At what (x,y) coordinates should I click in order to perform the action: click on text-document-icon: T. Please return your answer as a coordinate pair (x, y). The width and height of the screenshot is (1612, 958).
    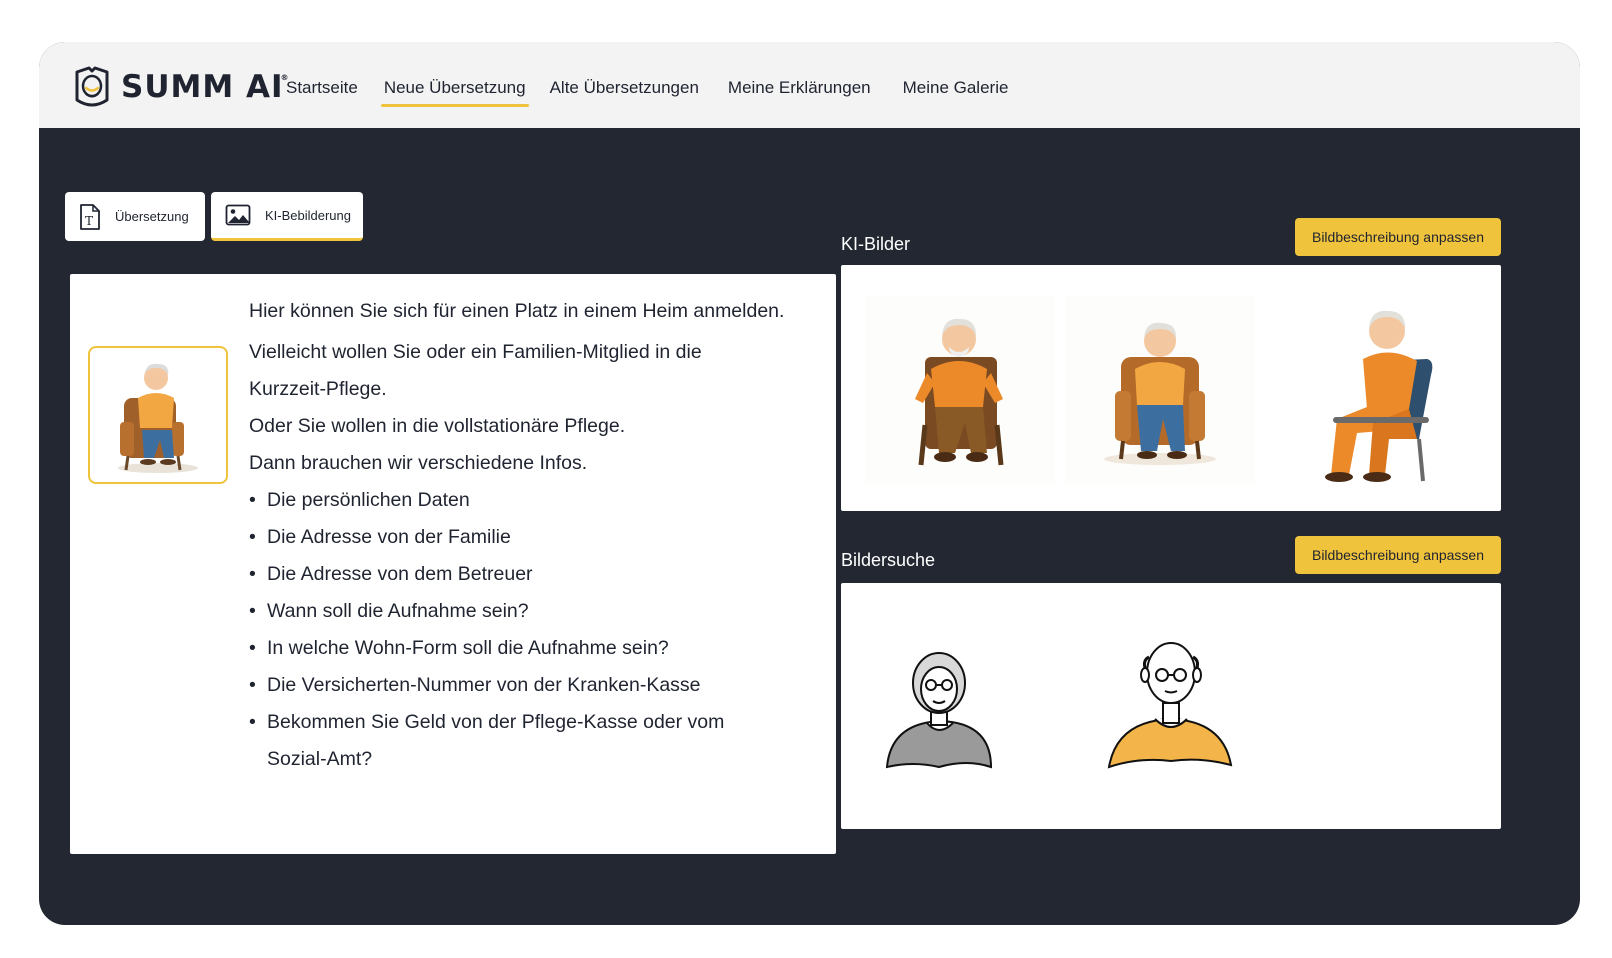
    Looking at the image, I should click on (90, 217).